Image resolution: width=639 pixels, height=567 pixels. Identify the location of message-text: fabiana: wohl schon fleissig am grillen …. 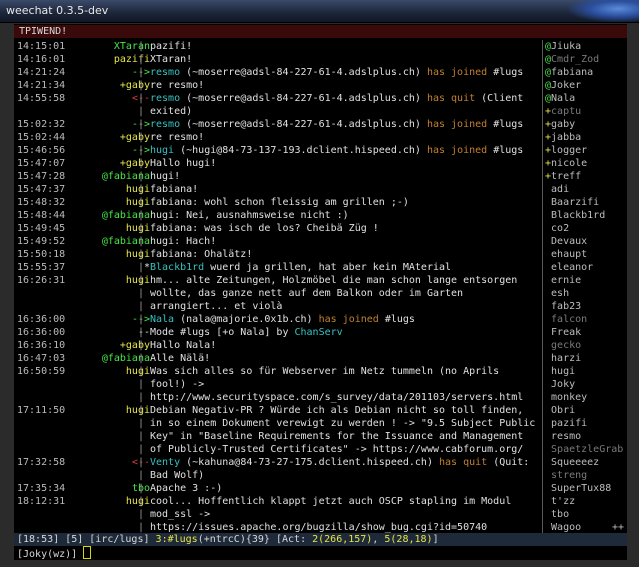
(279, 202).